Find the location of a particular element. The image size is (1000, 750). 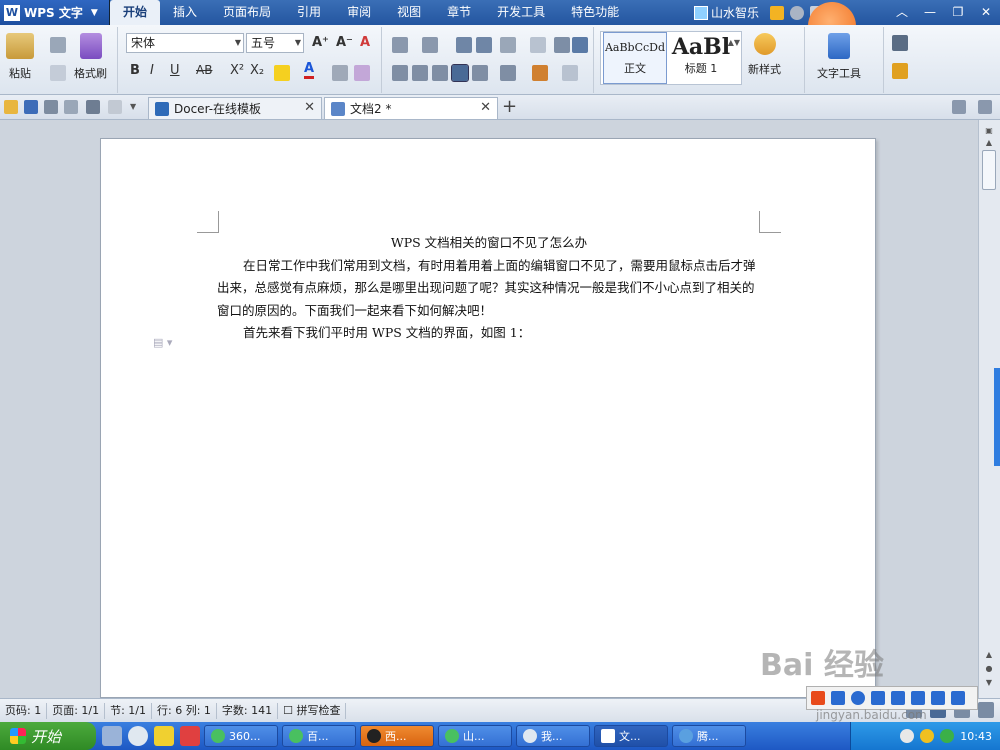

text-direction-icon is located at coordinates (508, 45).